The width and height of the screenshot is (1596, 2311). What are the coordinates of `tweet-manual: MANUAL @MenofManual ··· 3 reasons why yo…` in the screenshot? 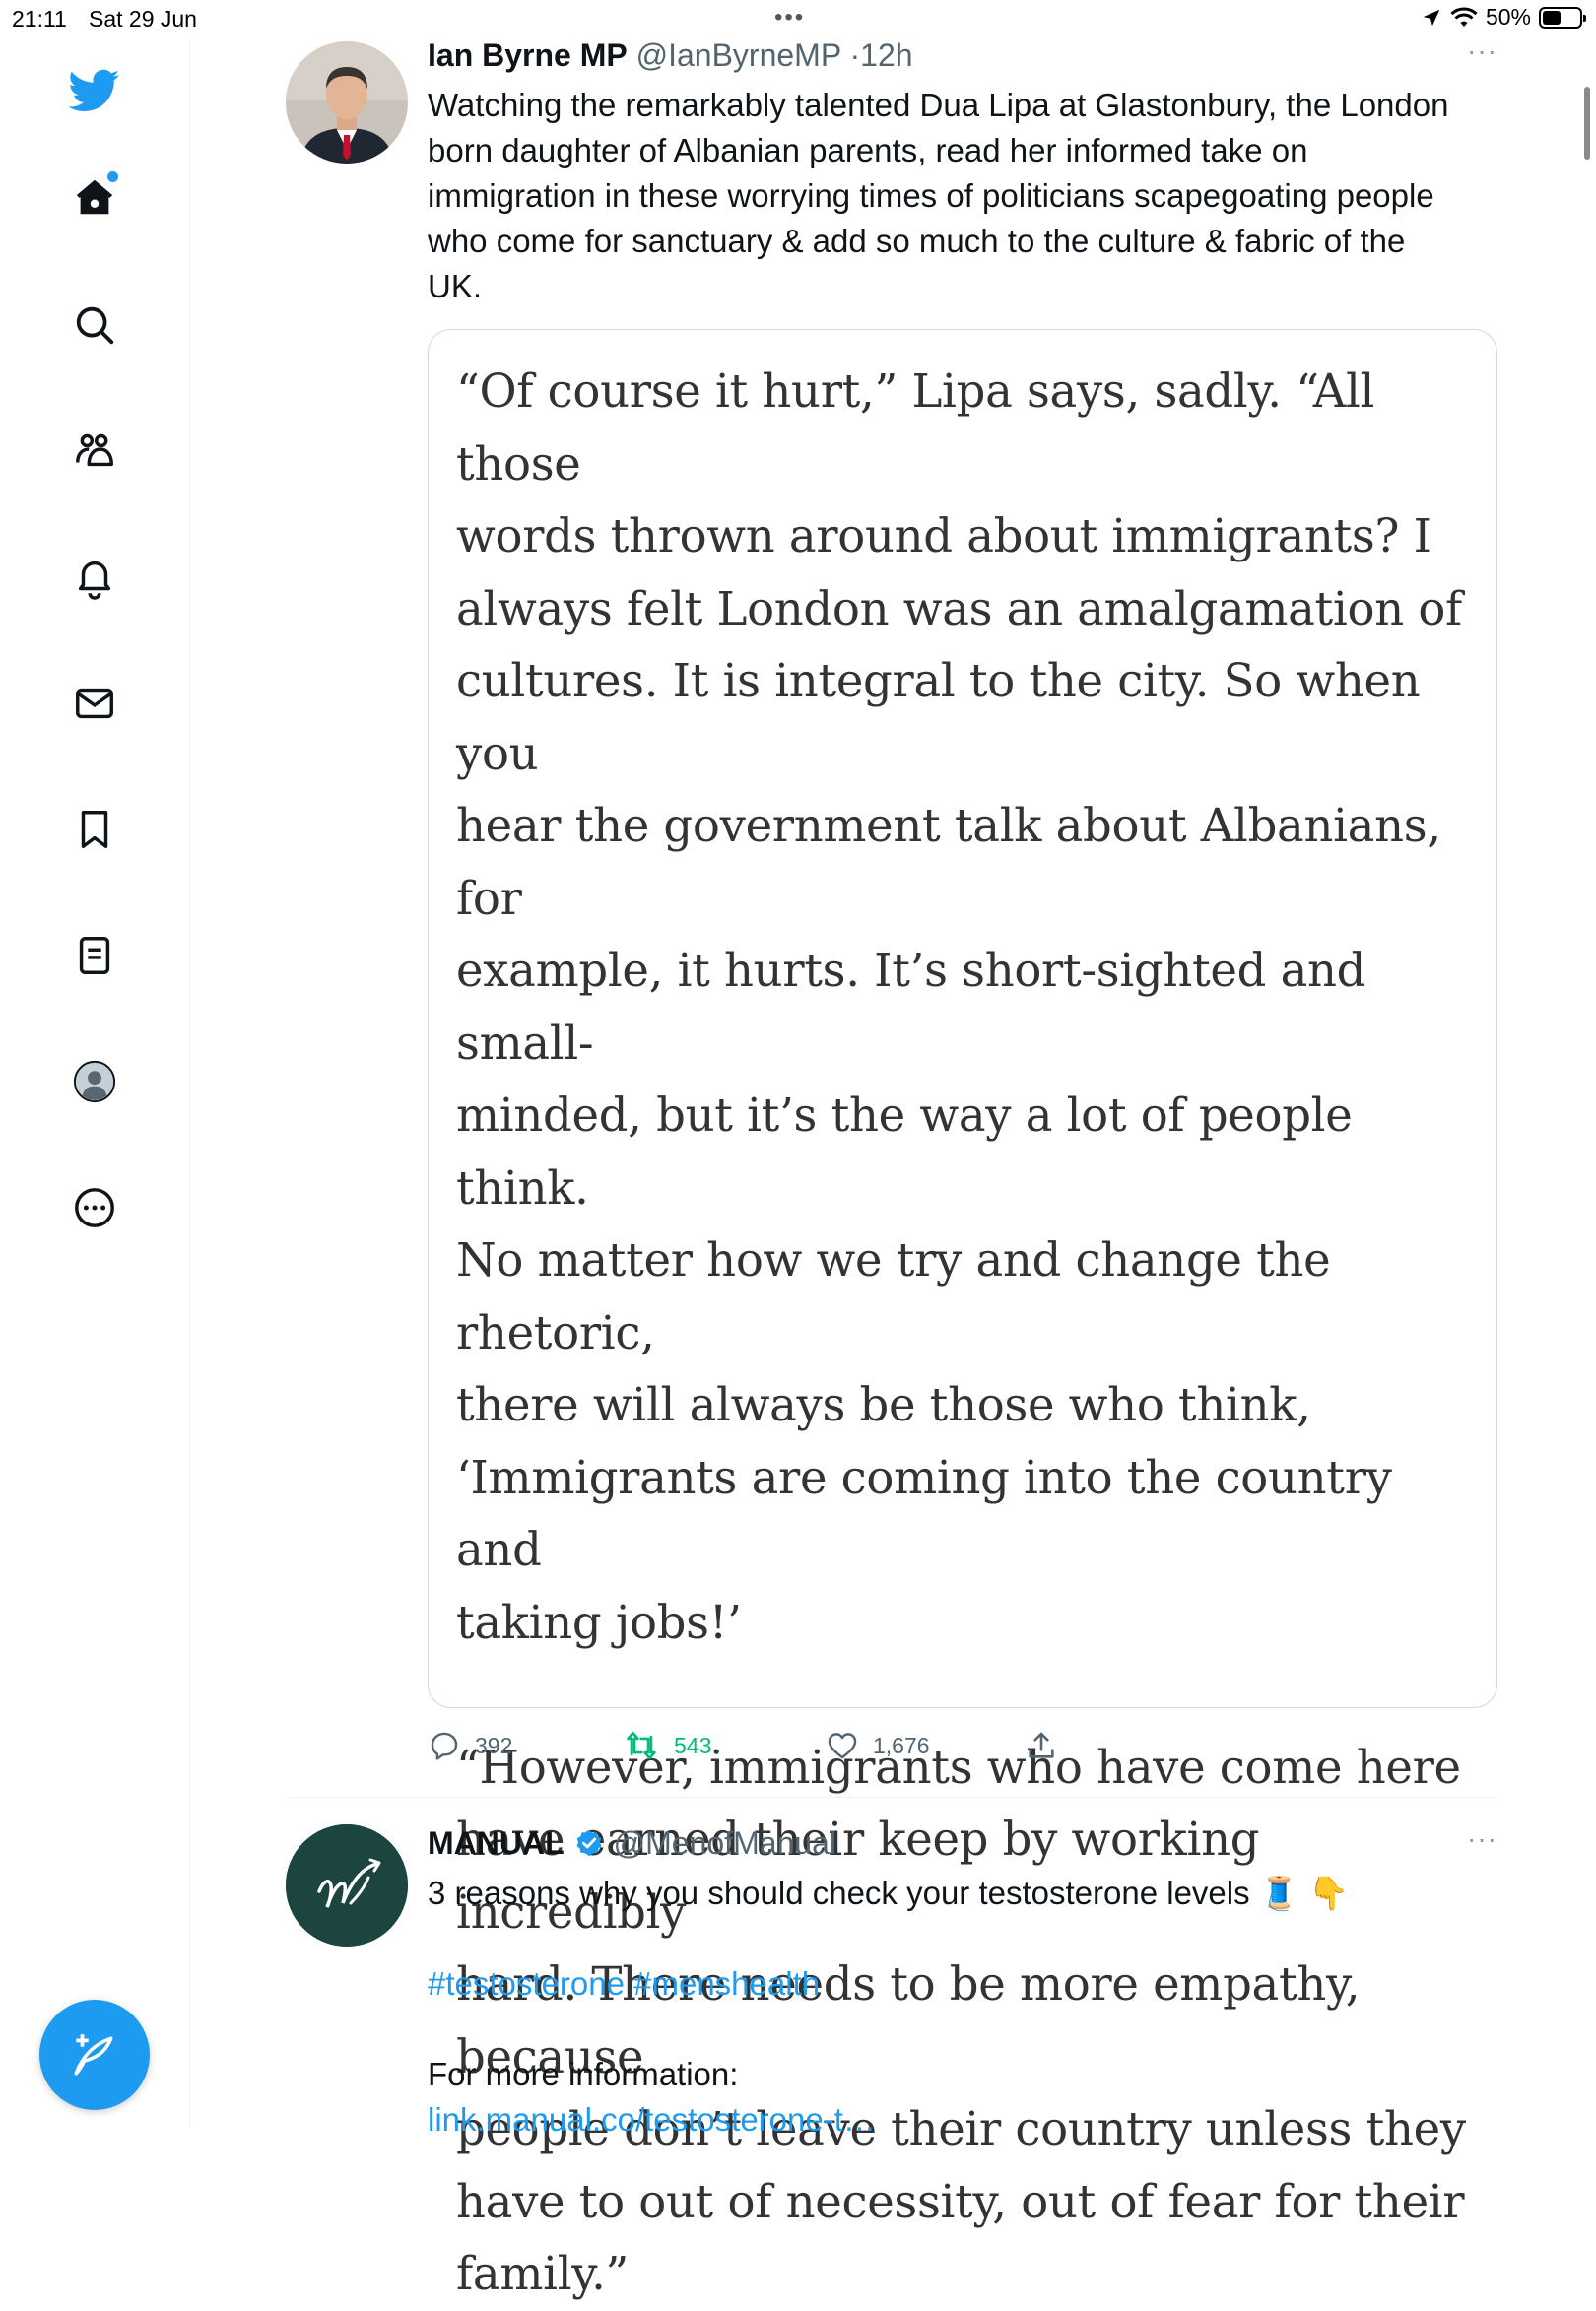 It's located at (963, 1983).